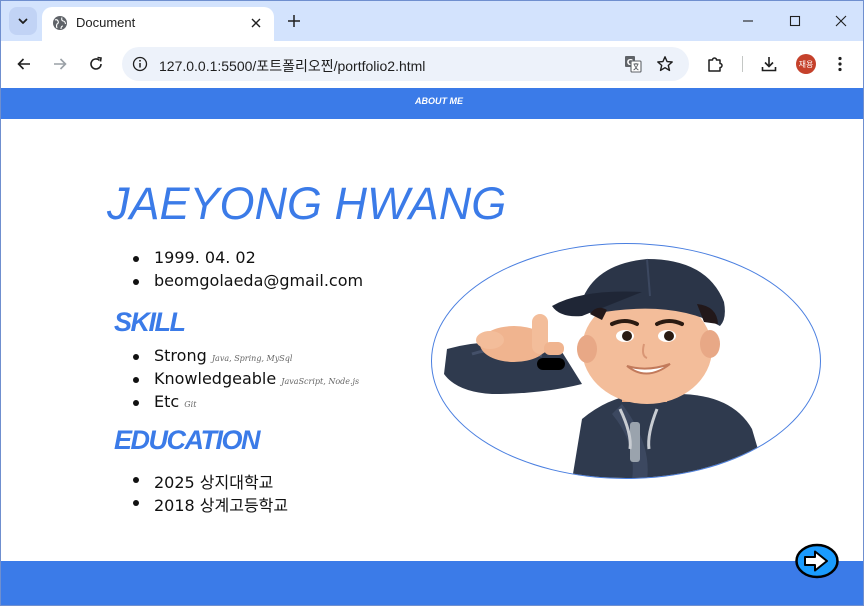  Describe the element at coordinates (817, 561) in the screenshot. I see `next-page-button` at that location.